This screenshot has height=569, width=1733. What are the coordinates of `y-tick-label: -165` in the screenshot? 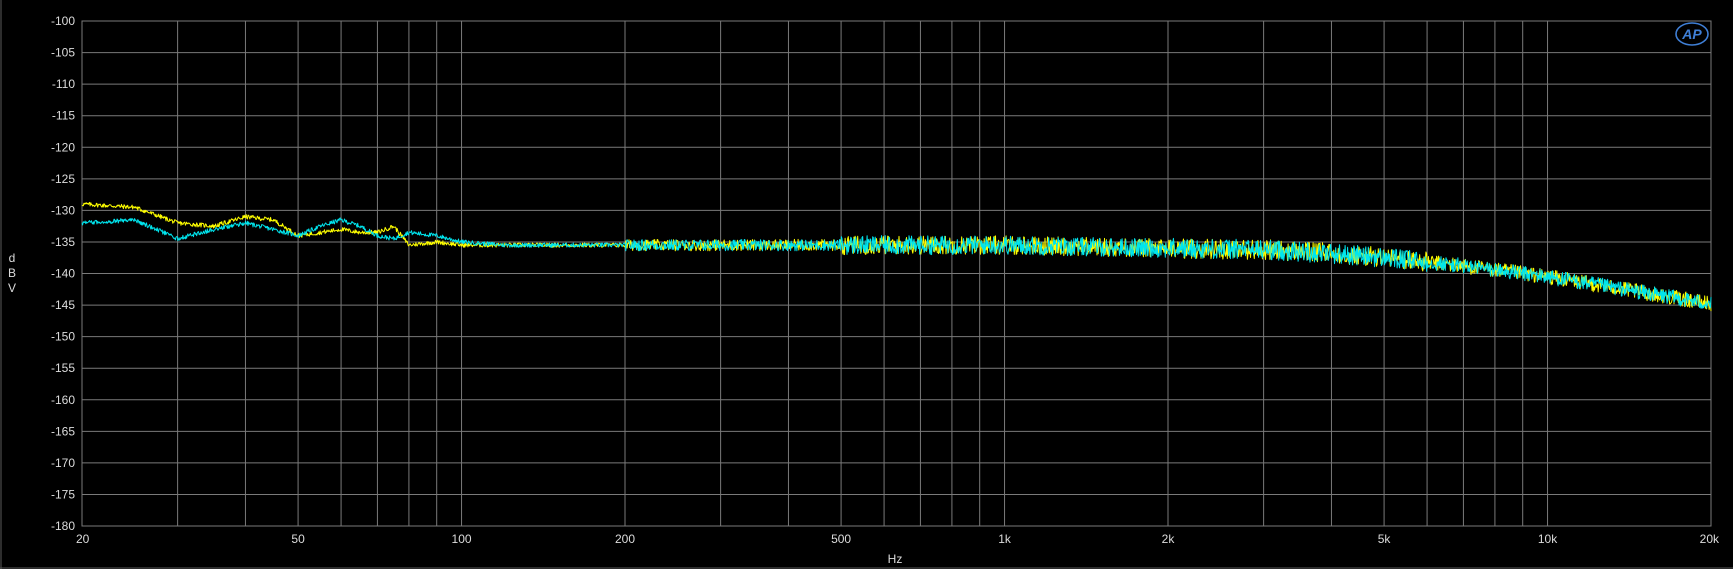 It's located at (63, 431).